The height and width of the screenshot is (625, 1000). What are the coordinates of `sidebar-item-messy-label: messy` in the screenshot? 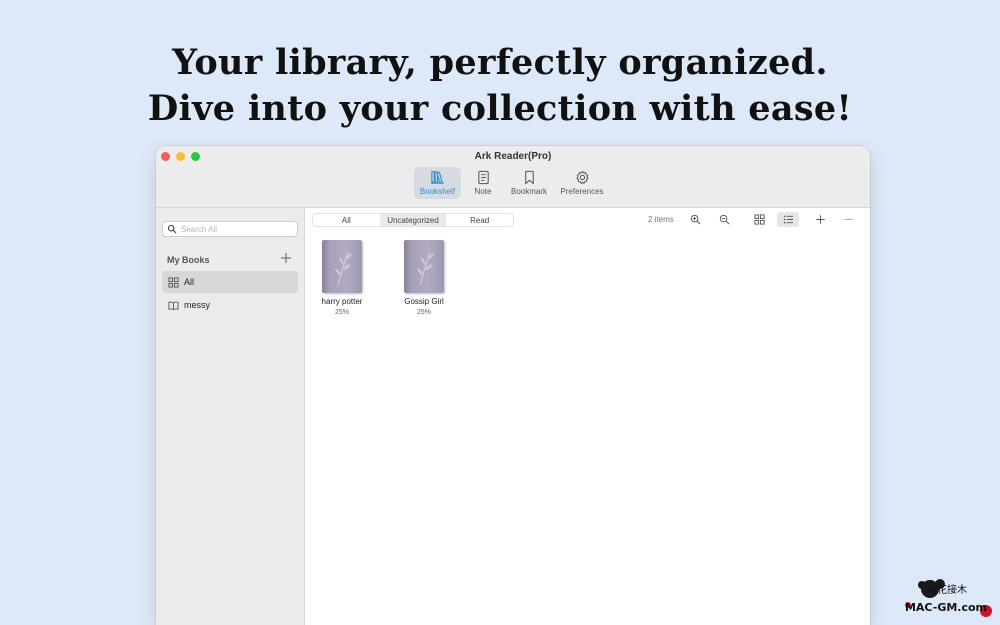 It's located at (197, 305).